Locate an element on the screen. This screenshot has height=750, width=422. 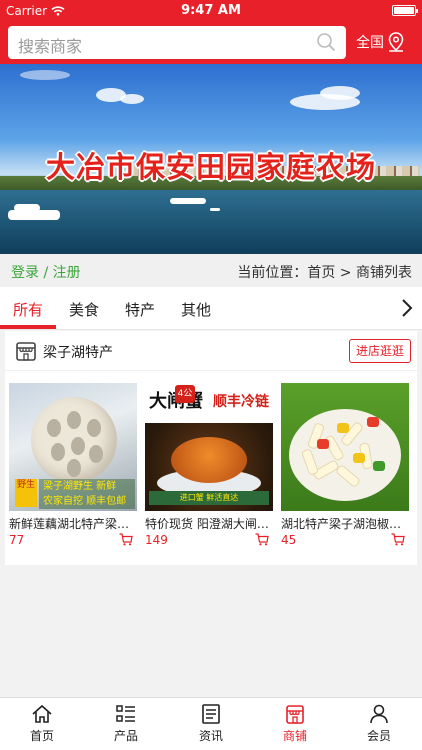
banner-title: 大冶市保安田园家庭农场 is located at coordinates (210, 167).